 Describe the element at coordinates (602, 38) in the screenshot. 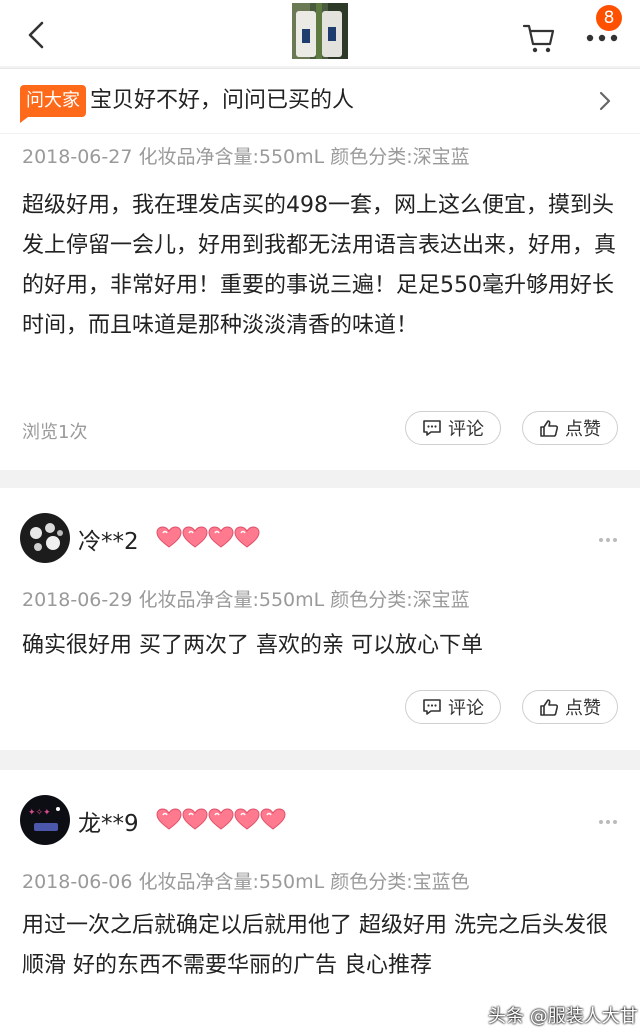

I see `more-icon` at that location.